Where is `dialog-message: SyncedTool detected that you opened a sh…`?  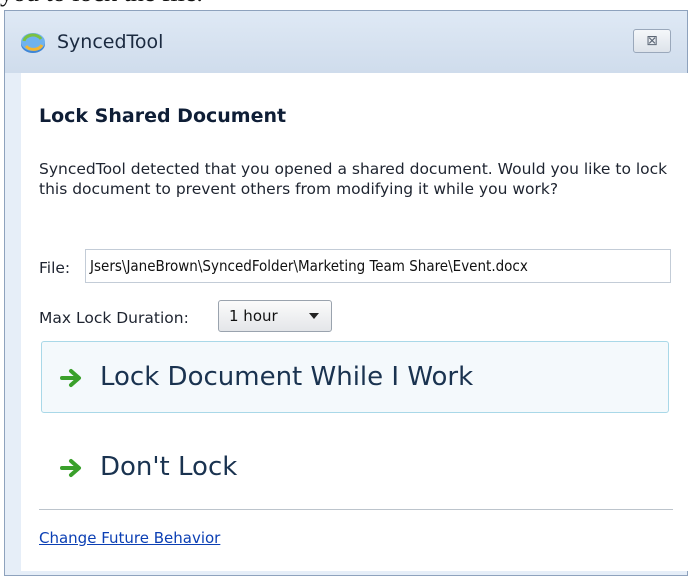 dialog-message: SyncedTool detected that you opened a sh… is located at coordinates (353, 179).